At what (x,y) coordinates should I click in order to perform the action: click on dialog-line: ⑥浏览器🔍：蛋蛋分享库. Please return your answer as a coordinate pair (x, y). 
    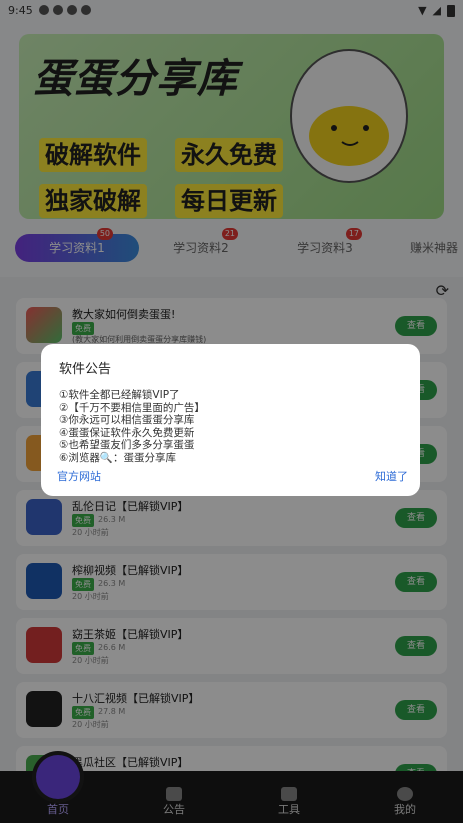
    Looking at the image, I should click on (117, 457).